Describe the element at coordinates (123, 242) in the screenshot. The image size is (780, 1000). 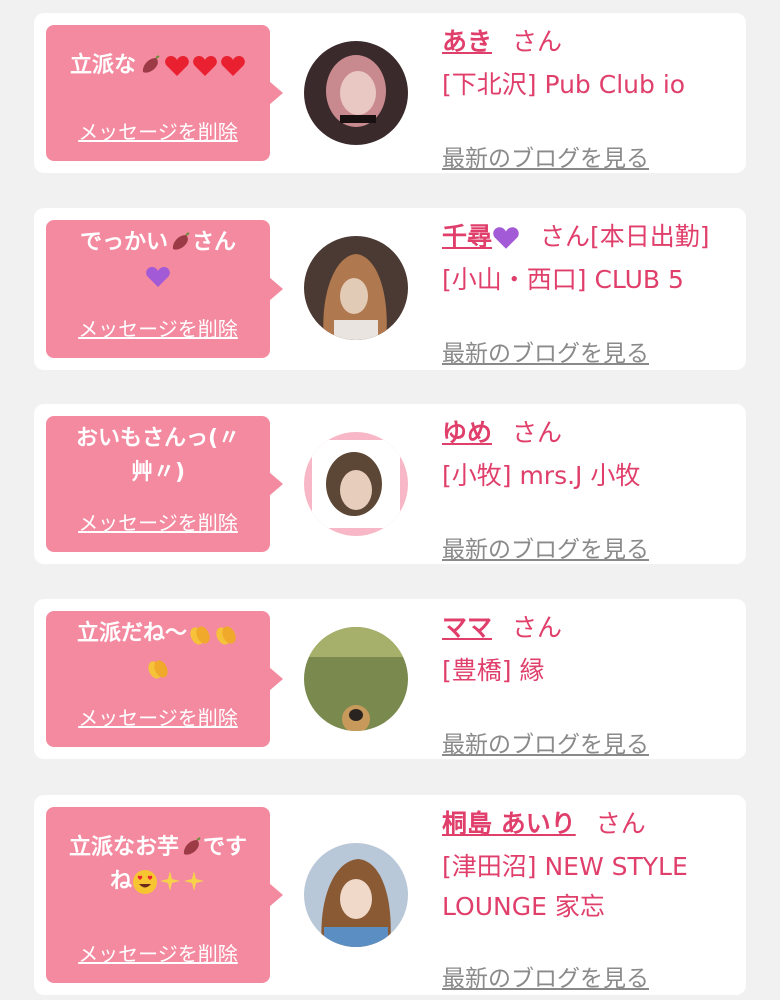
I see `message-segment: でっかい` at that location.